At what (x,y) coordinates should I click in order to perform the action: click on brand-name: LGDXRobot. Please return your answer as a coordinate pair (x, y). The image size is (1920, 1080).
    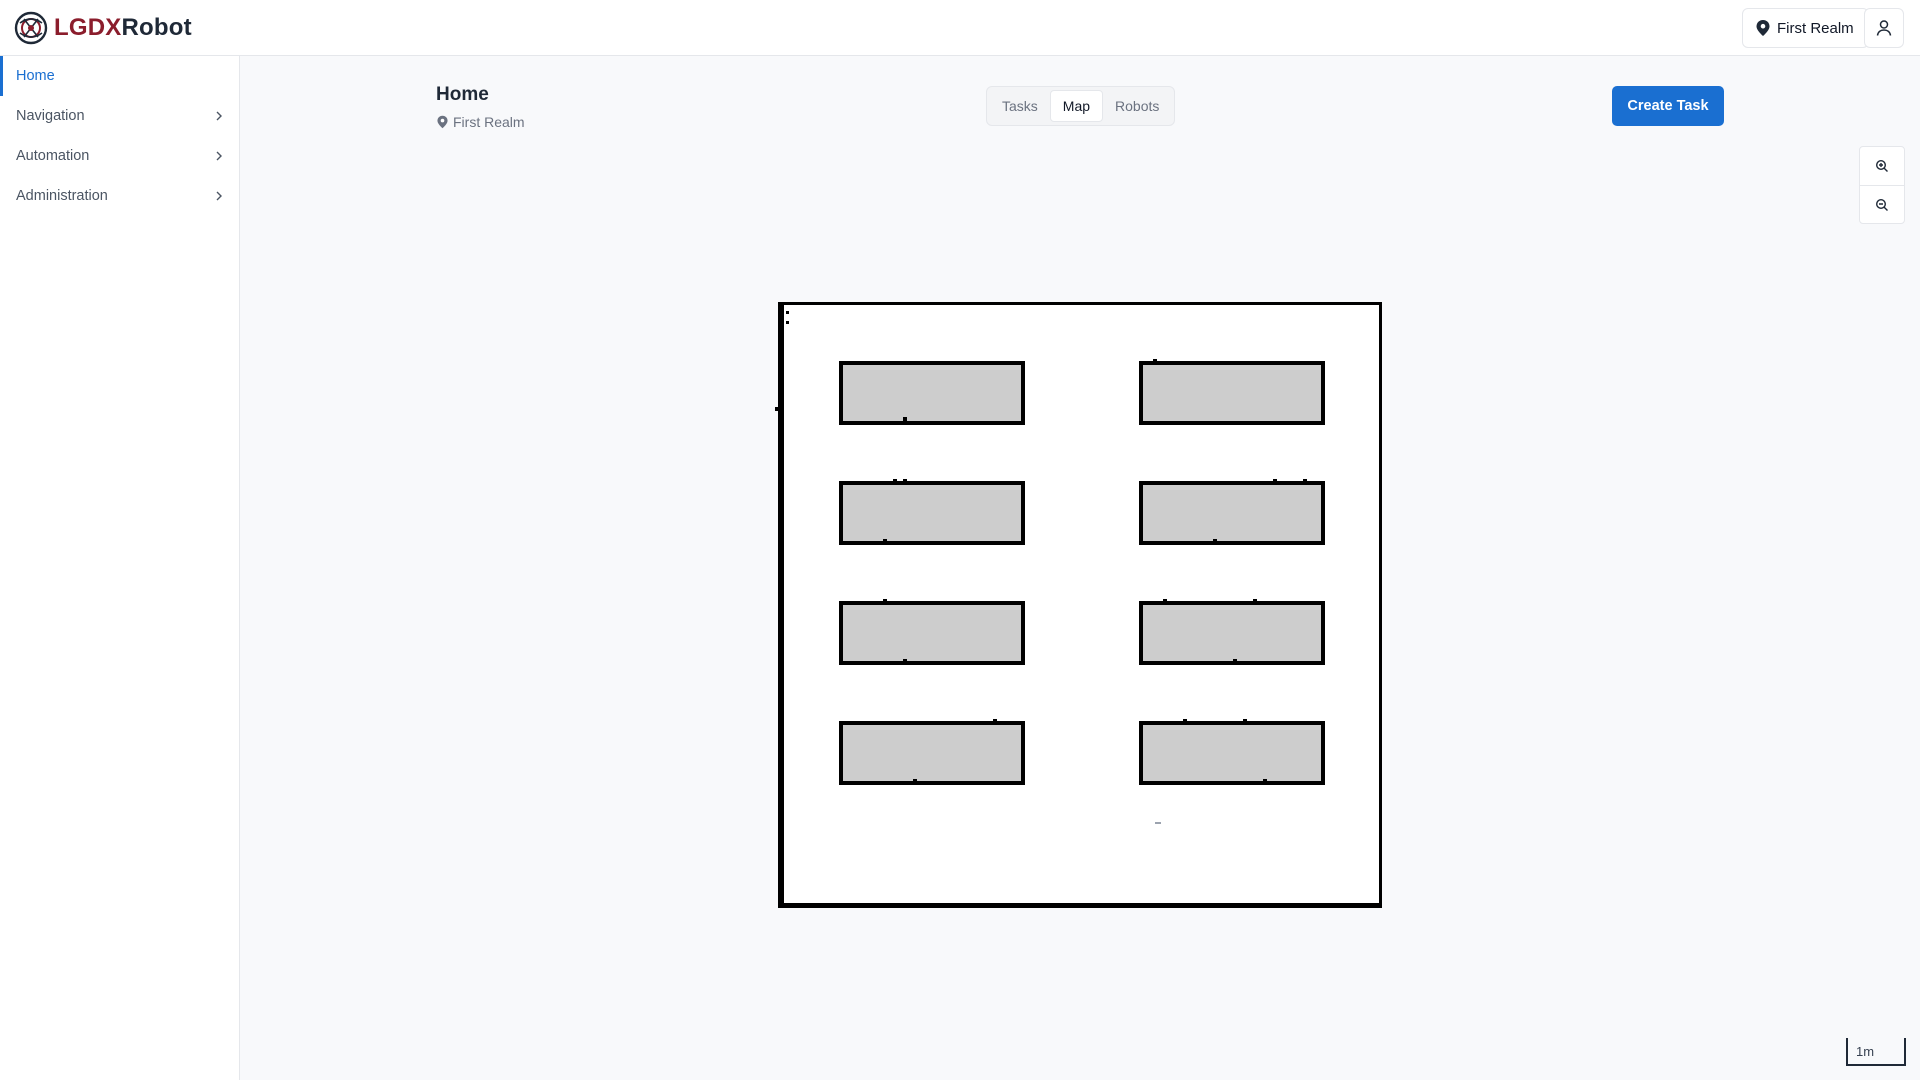
    Looking at the image, I should click on (123, 27).